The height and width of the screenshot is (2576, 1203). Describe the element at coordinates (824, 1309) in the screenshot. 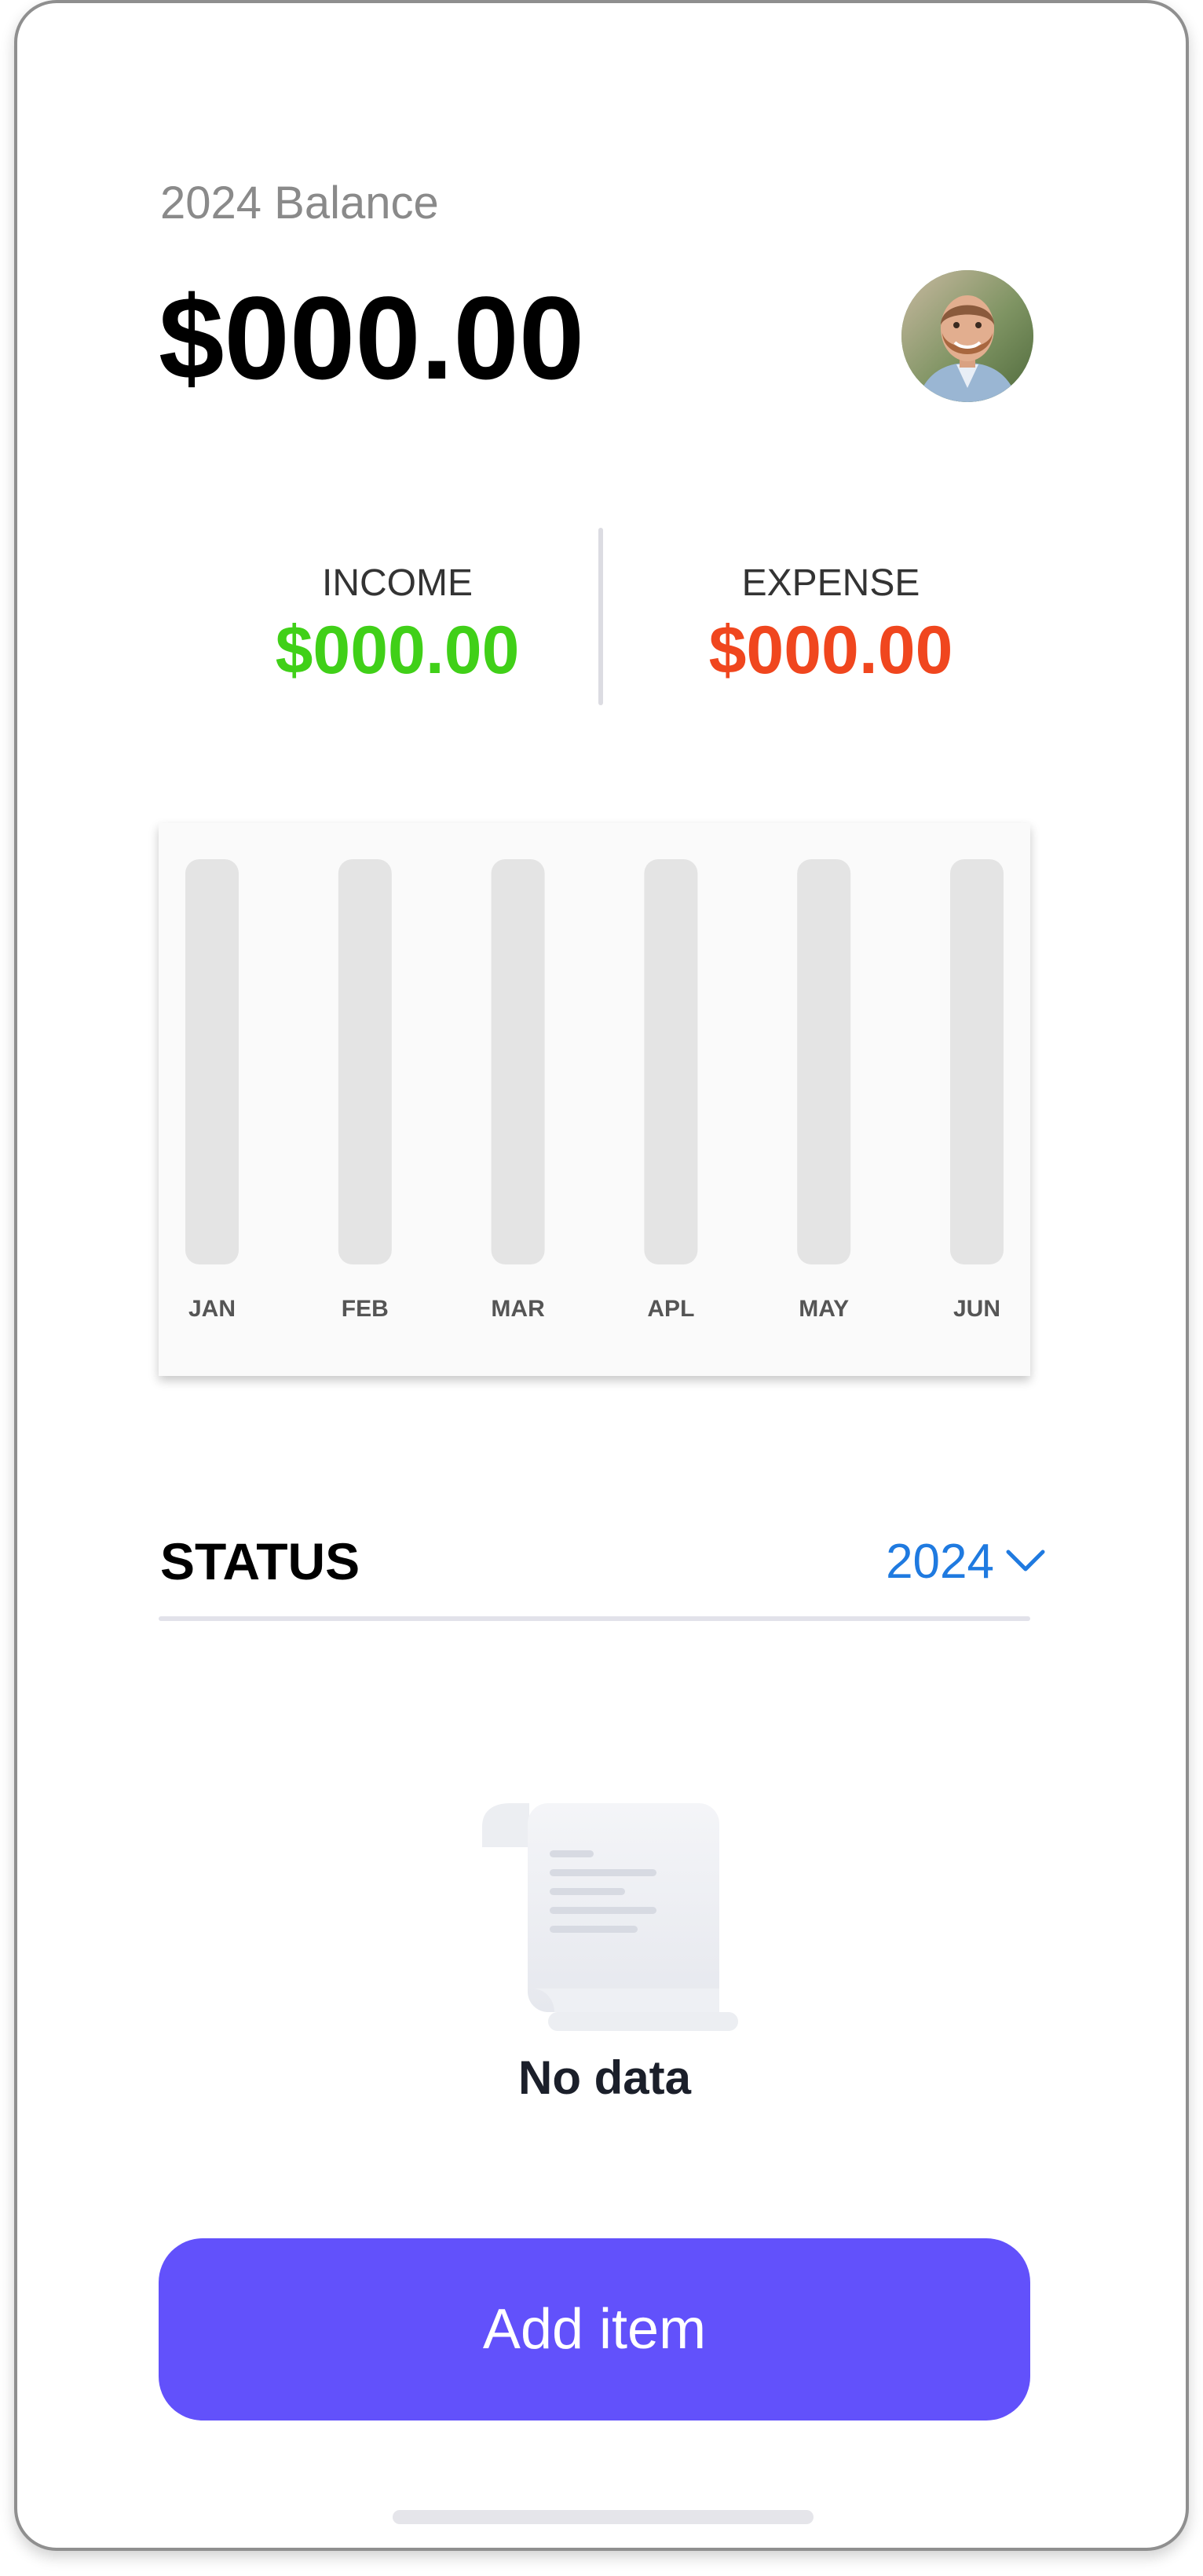

I see `month-label-may: MAY` at that location.